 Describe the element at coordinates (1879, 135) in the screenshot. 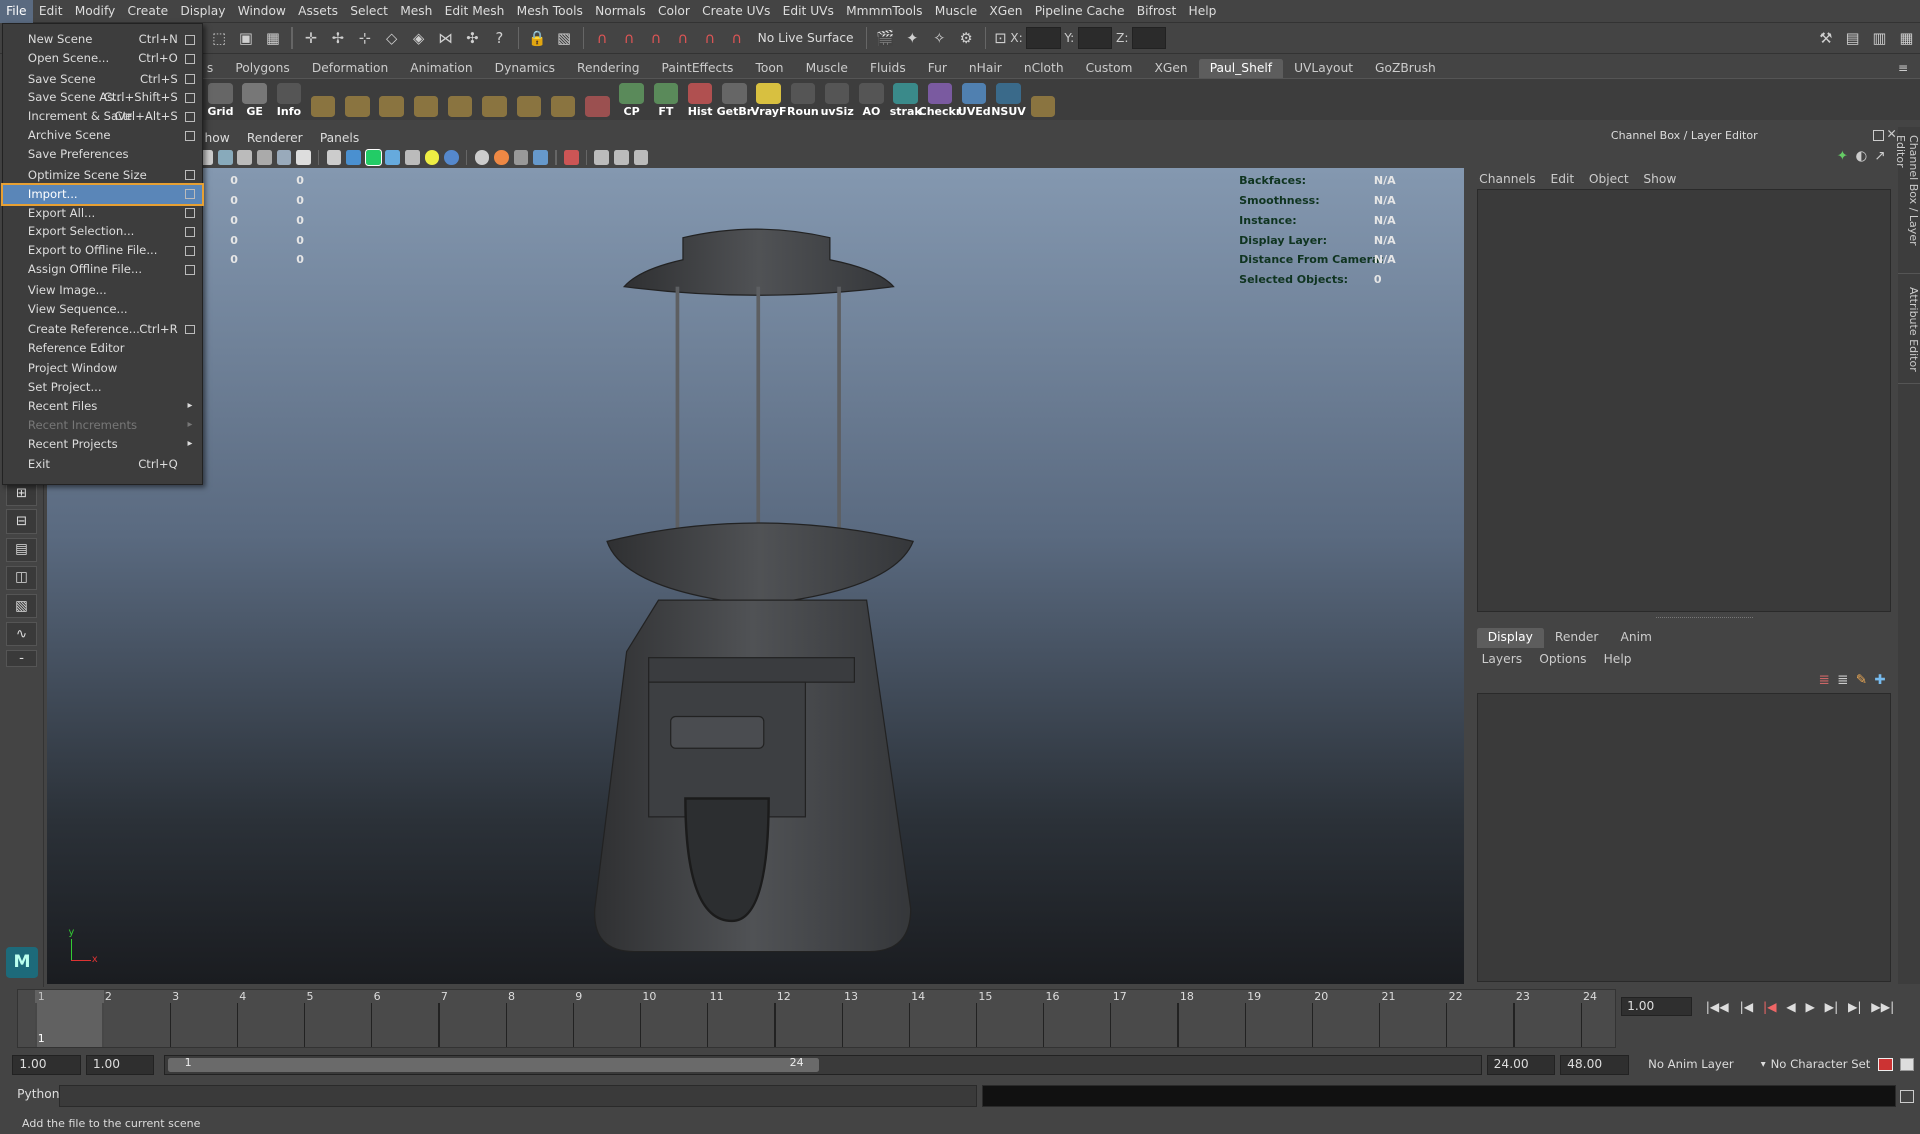

I see `float-panel-icon` at that location.